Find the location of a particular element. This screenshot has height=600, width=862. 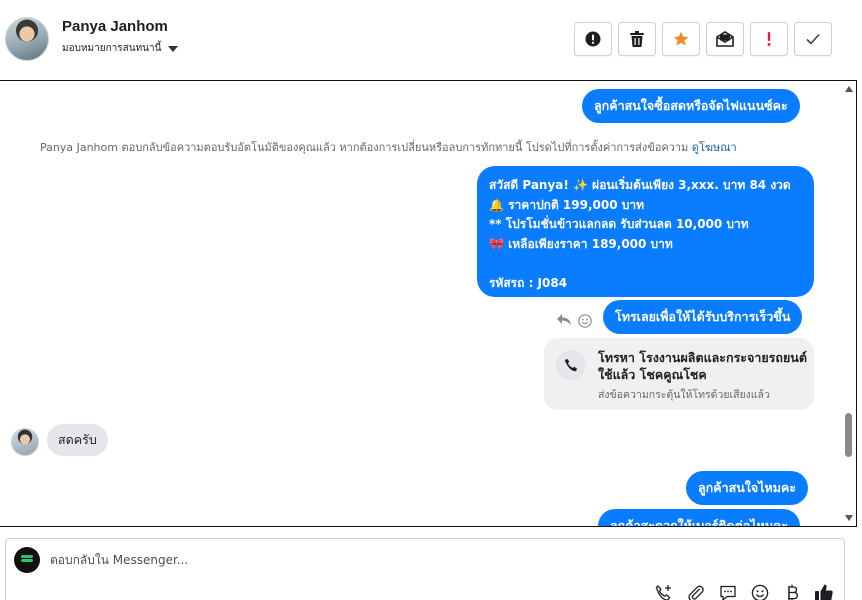

reply-icon is located at coordinates (564, 320).